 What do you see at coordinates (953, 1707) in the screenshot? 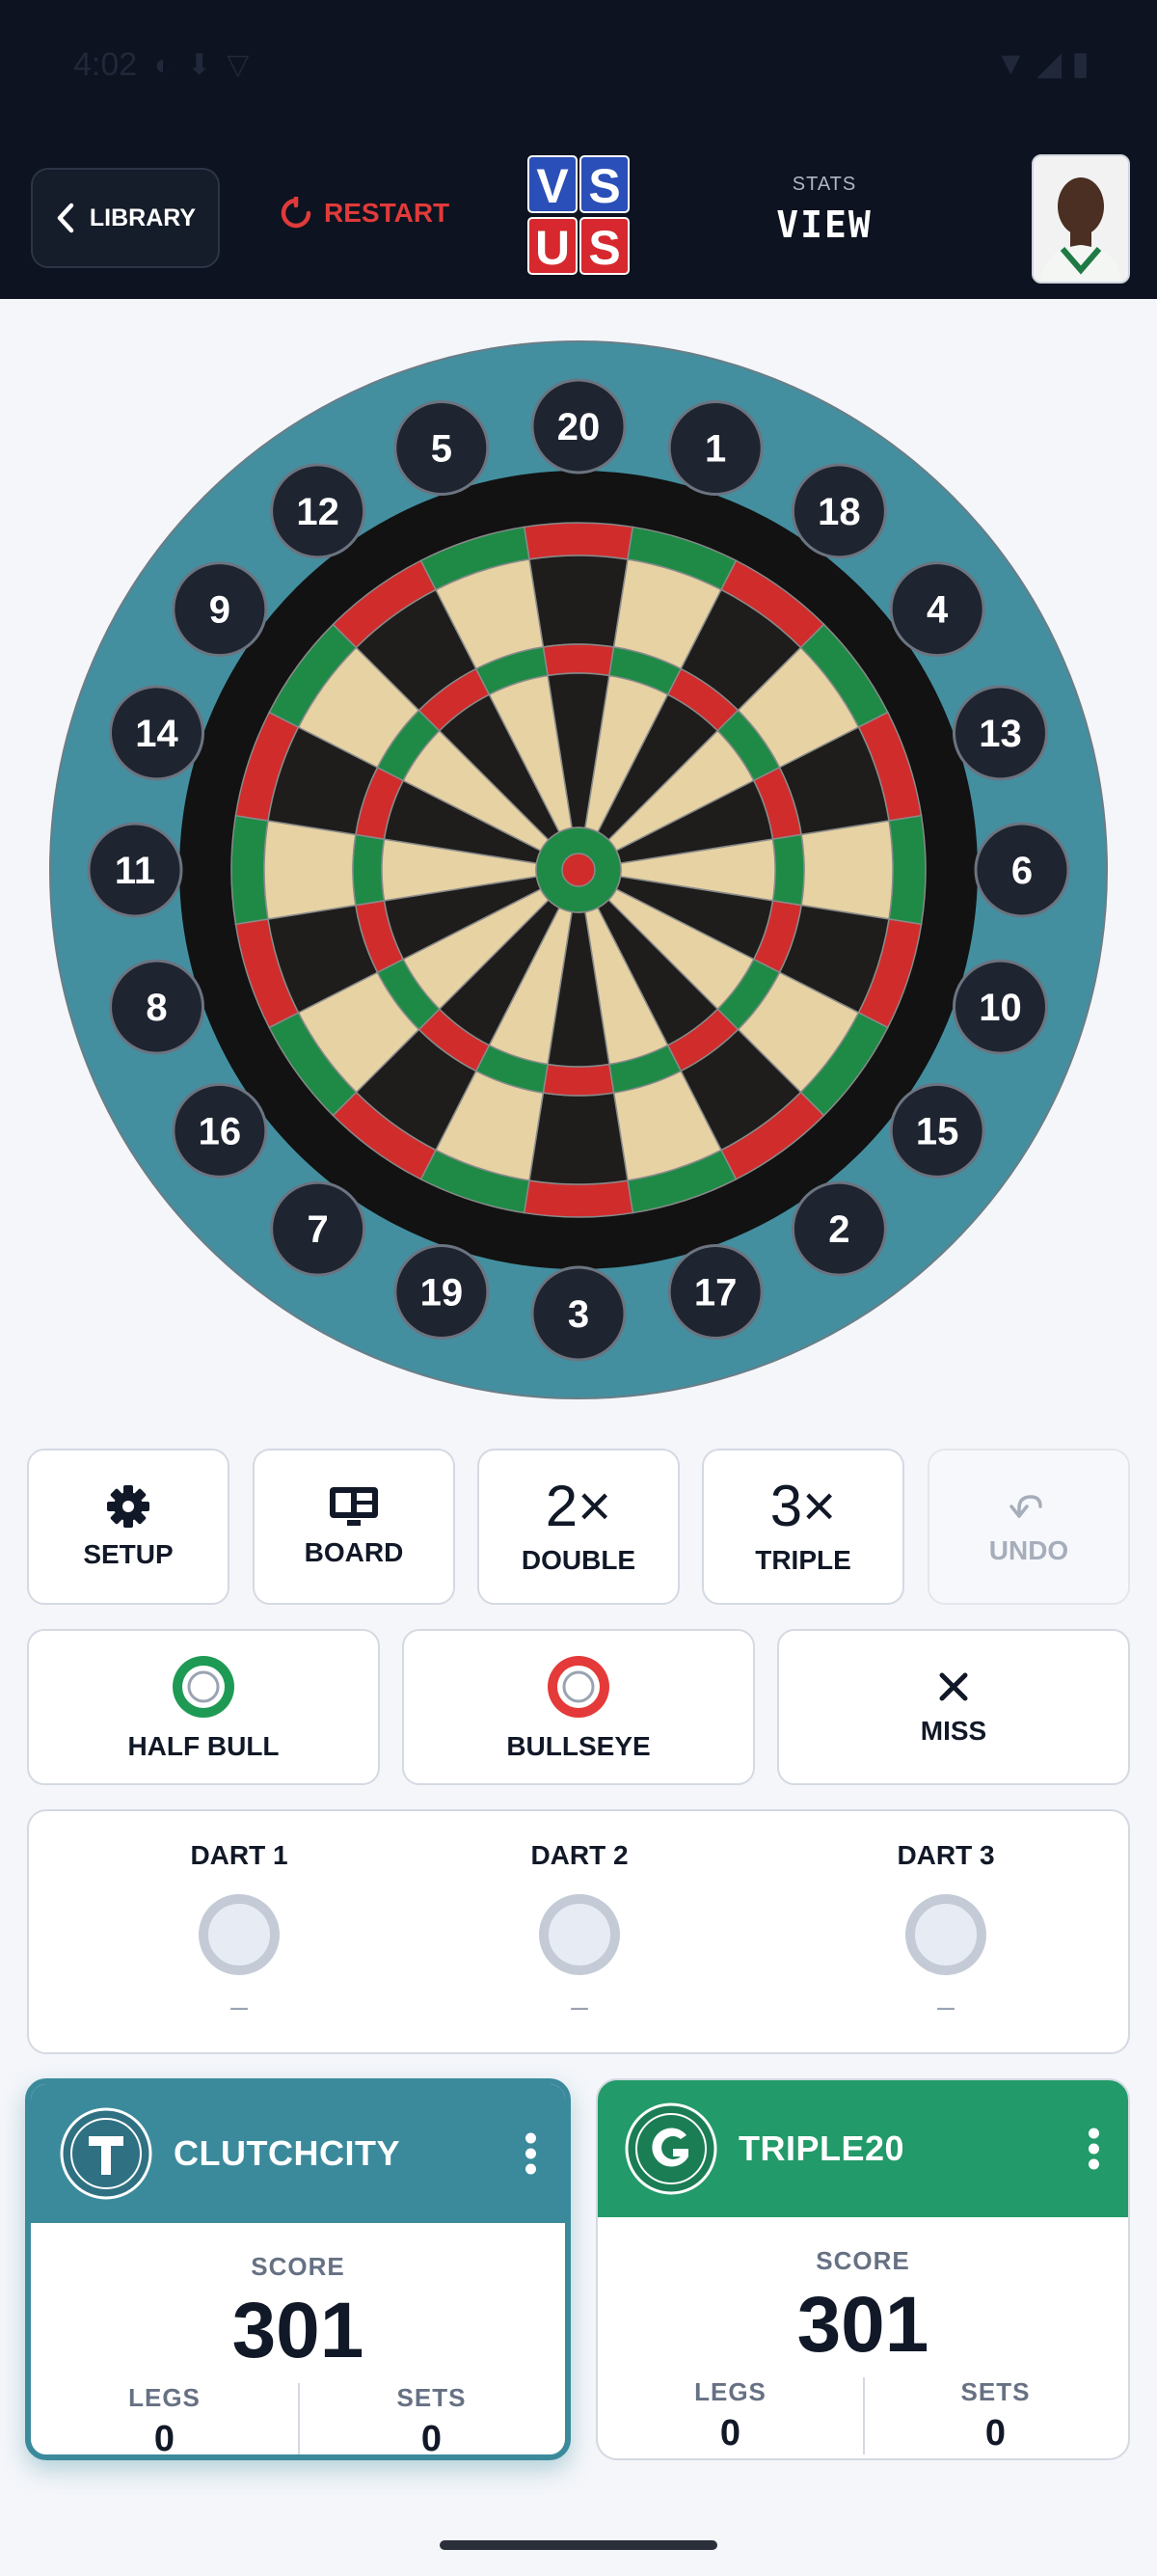
I see `miss-button: MISS` at bounding box center [953, 1707].